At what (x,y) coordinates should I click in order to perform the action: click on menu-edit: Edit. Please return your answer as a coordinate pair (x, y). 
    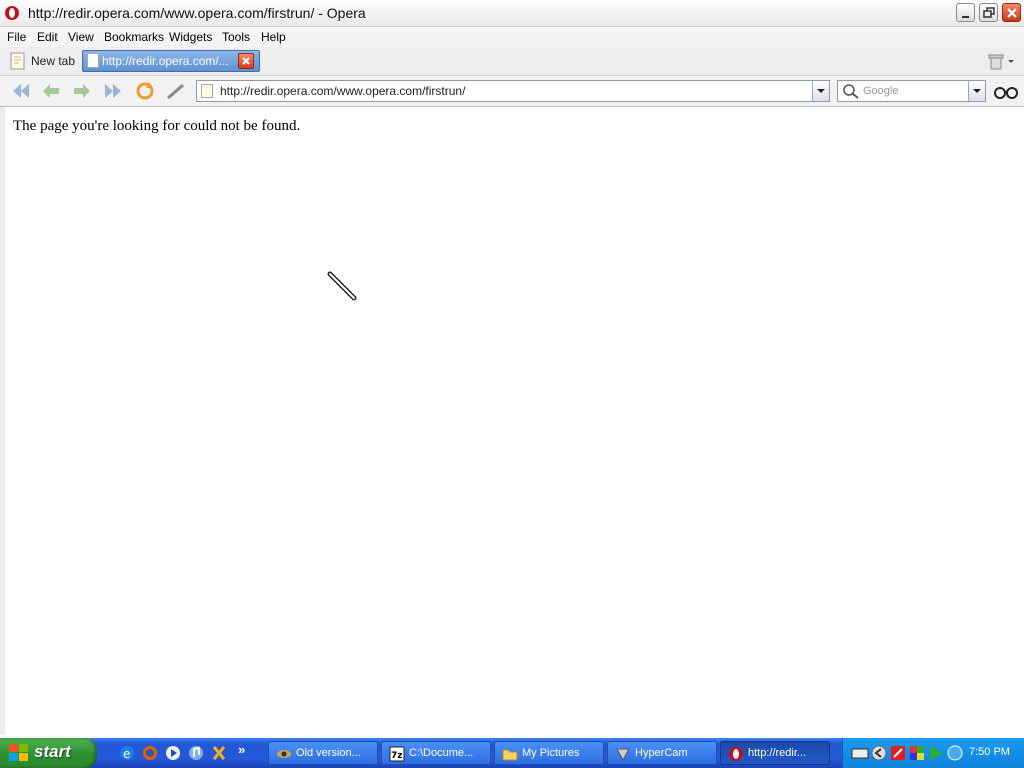
    Looking at the image, I should click on (47, 37).